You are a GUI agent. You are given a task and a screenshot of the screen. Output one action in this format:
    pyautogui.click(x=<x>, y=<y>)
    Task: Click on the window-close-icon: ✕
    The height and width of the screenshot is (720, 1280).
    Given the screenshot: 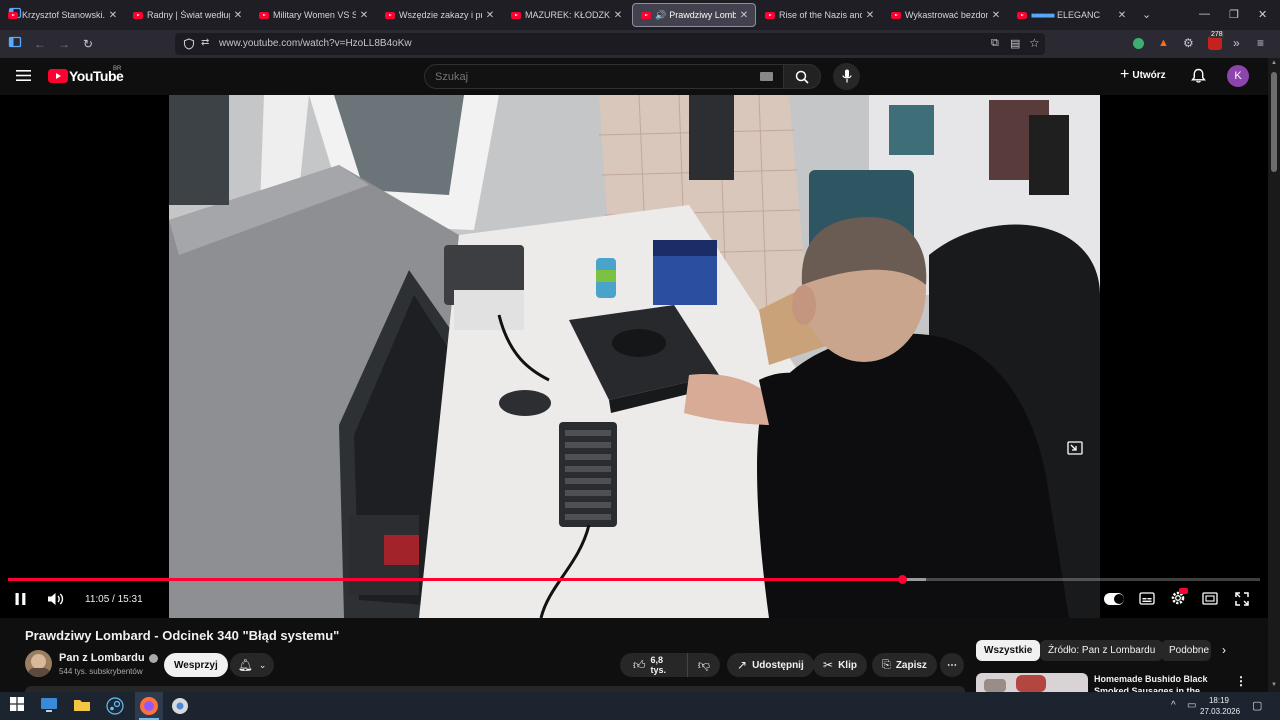 What is the action you would take?
    pyautogui.click(x=1262, y=14)
    